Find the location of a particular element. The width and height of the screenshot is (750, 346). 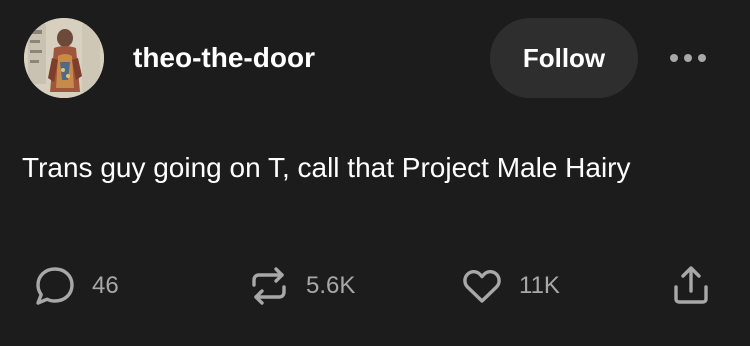

share-upload-icon is located at coordinates (691, 285).